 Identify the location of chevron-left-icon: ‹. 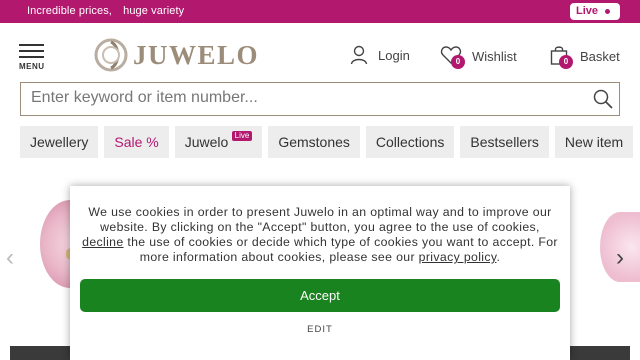
(10, 258).